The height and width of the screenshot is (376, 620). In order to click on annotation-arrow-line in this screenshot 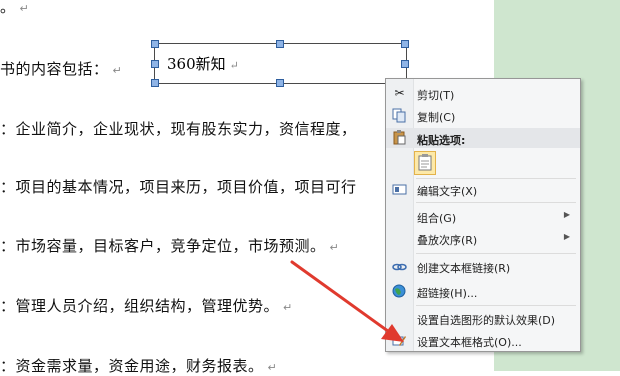, I will do `click(342, 298)`.